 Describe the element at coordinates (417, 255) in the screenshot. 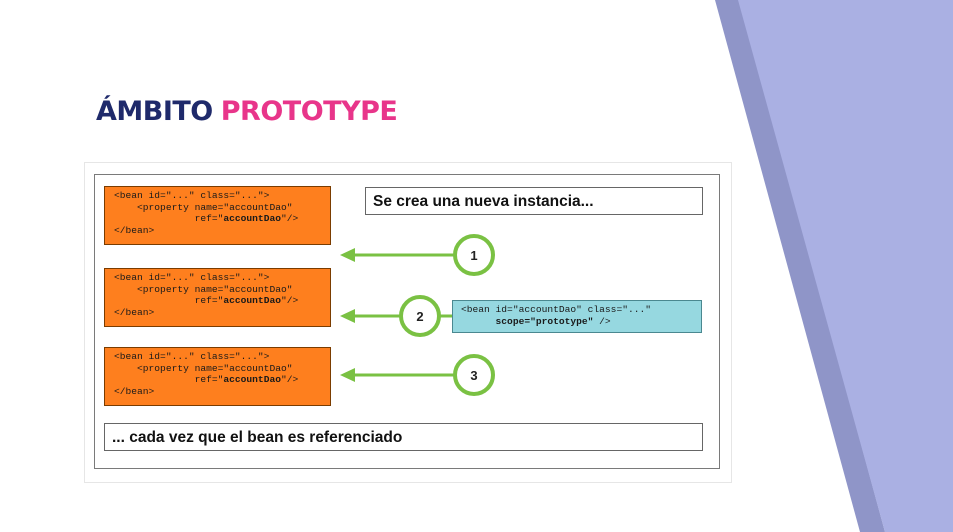

I see `arrow-step-1: 1` at that location.